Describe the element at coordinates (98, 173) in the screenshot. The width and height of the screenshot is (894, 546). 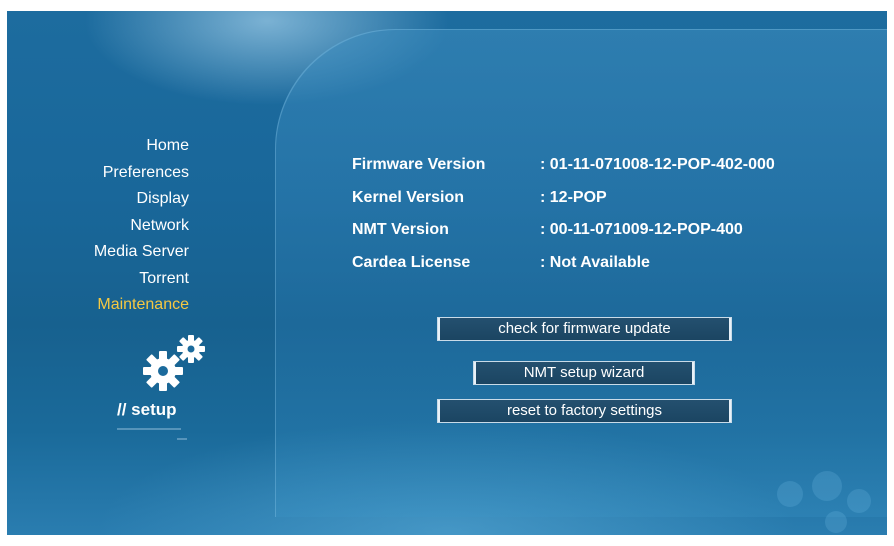
I see `menu-item-preferences: Preferences` at that location.